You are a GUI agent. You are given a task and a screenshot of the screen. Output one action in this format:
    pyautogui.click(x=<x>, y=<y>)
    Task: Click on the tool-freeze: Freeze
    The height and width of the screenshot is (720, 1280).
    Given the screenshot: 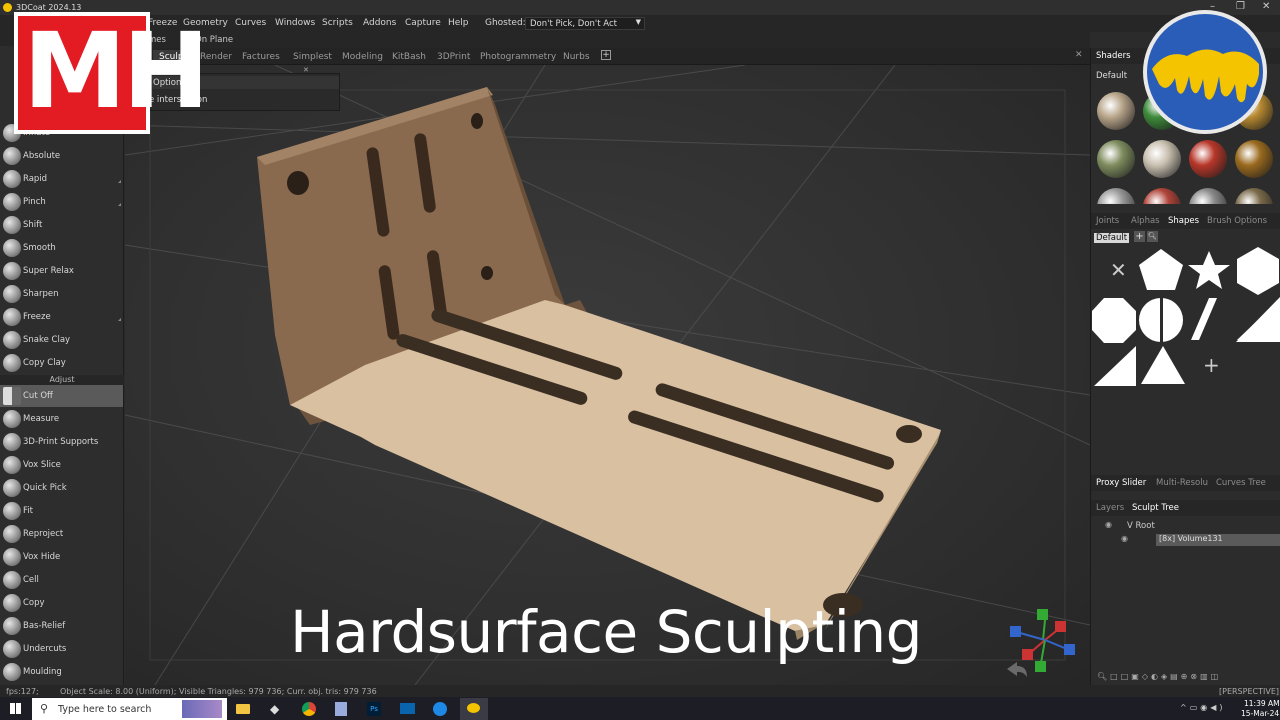 What is the action you would take?
    pyautogui.click(x=61, y=317)
    